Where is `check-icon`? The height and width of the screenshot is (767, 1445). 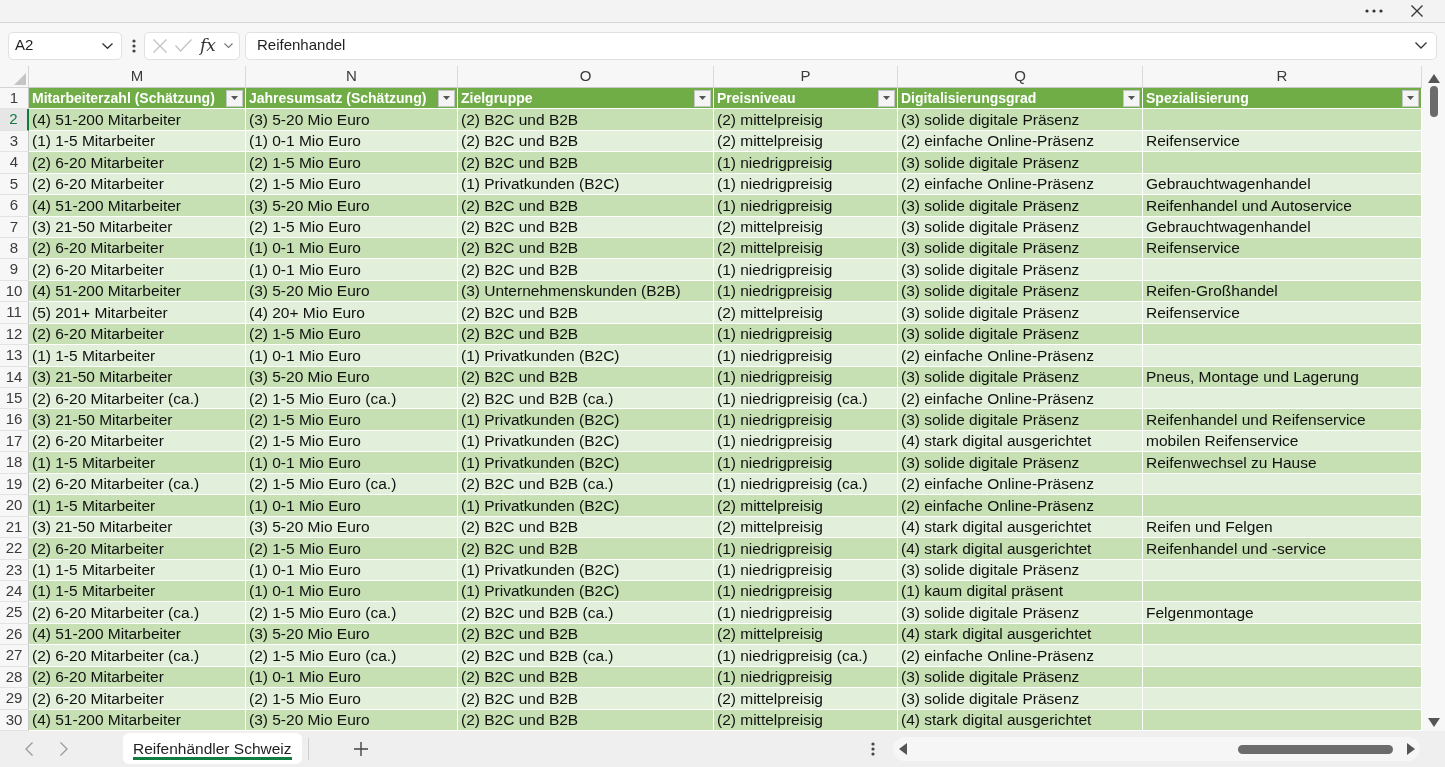 check-icon is located at coordinates (184, 45).